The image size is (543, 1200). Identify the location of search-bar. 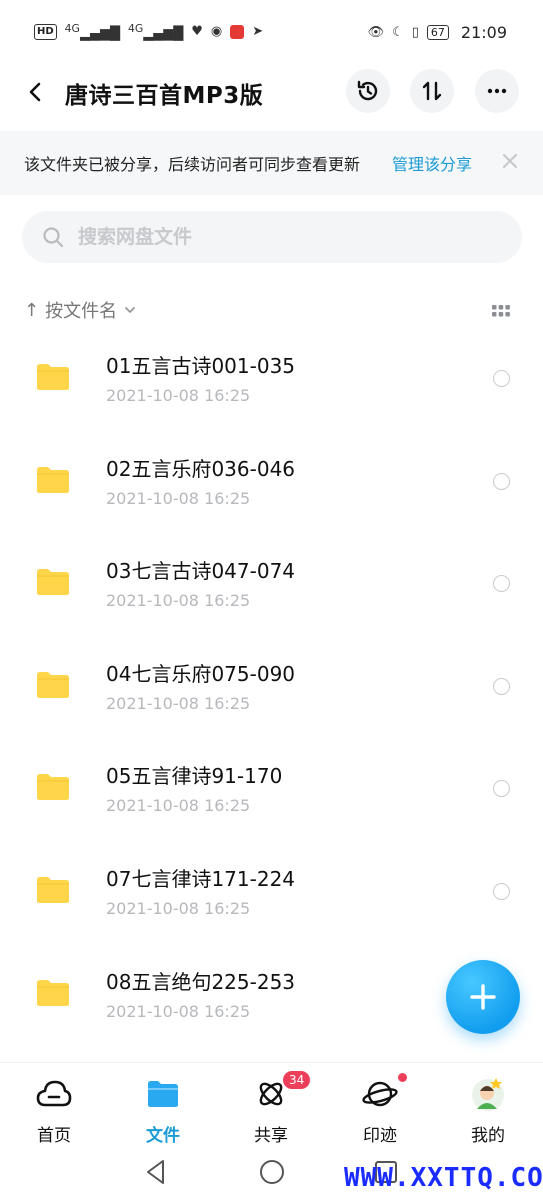
(272, 237).